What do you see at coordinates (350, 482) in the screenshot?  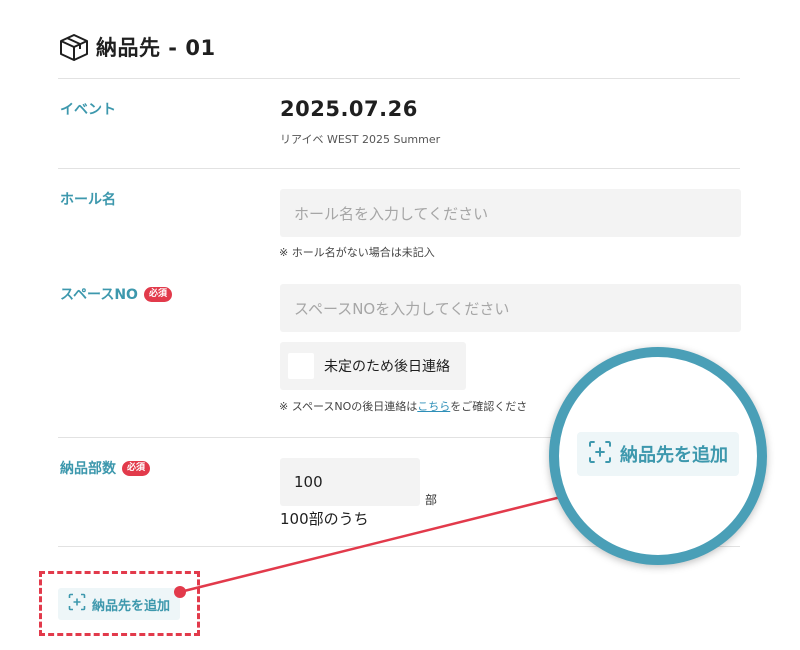 I see `quantity-input: 100` at bounding box center [350, 482].